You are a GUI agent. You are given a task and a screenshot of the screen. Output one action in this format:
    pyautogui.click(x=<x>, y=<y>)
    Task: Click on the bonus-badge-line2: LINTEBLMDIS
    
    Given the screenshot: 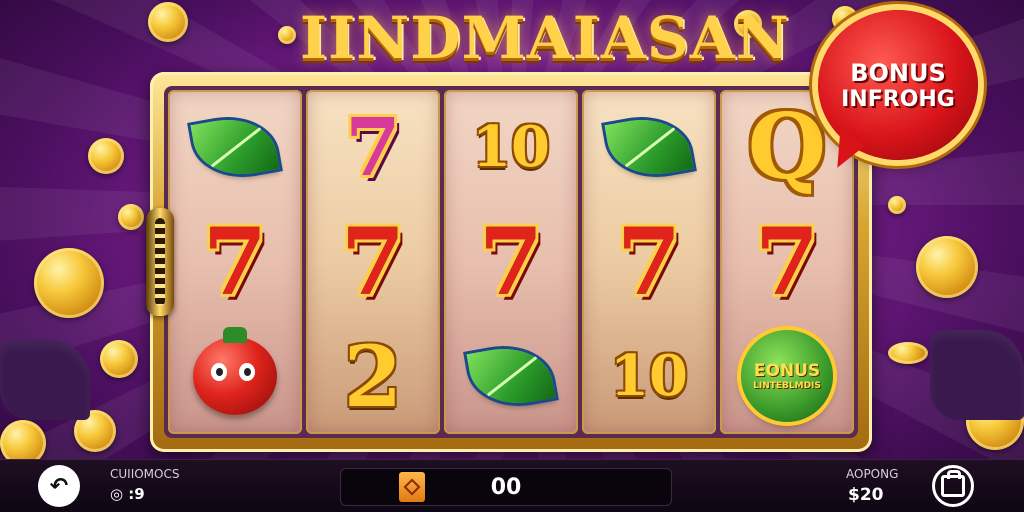 What is the action you would take?
    pyautogui.click(x=787, y=386)
    